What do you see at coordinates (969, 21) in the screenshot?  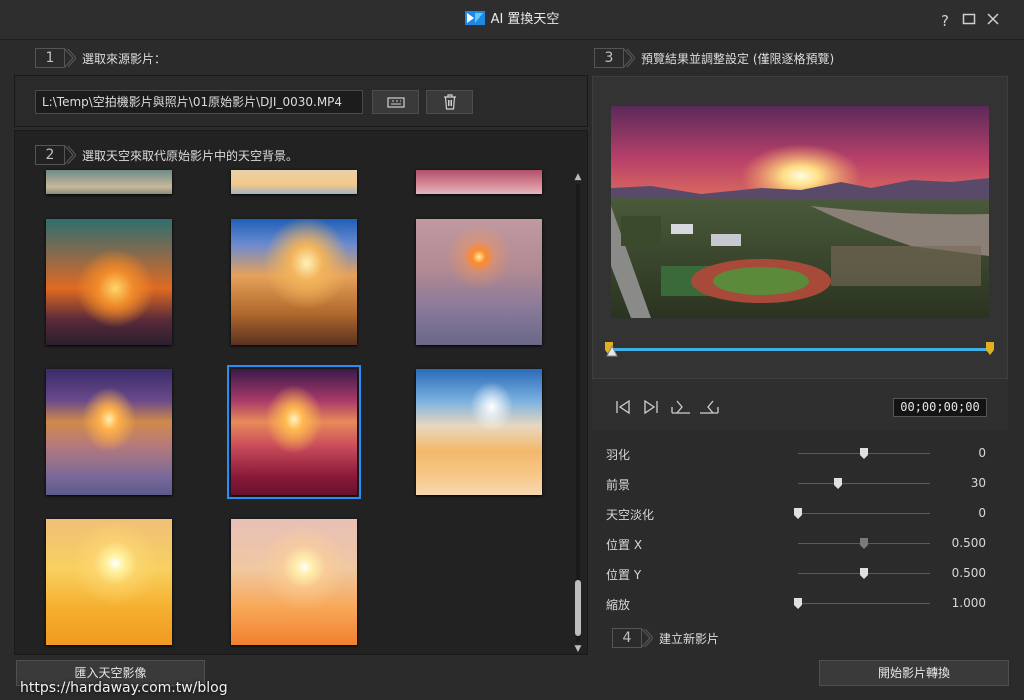 I see `maximize-icon` at bounding box center [969, 21].